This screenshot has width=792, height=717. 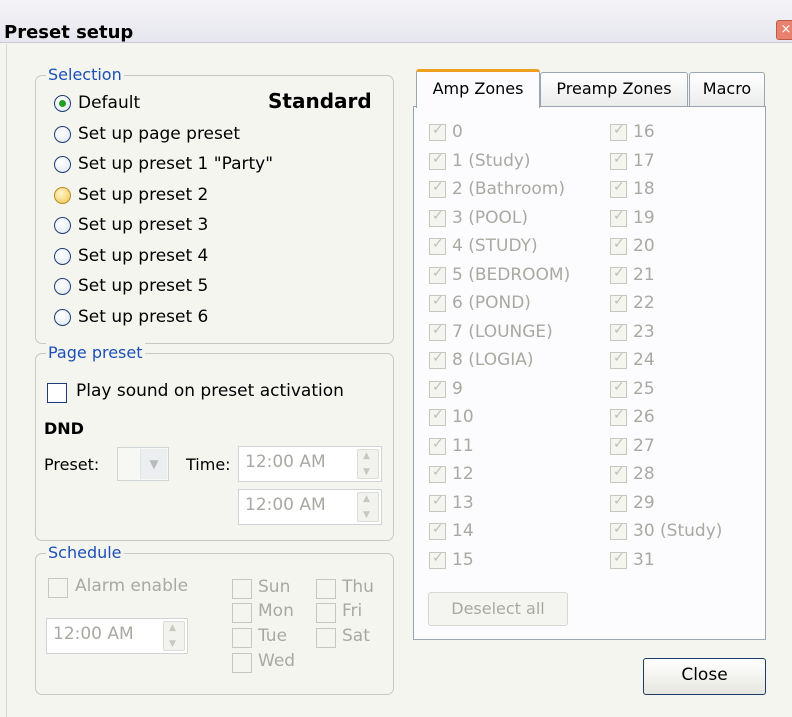 I want to click on zone-label: 3 (POOL), so click(x=490, y=217).